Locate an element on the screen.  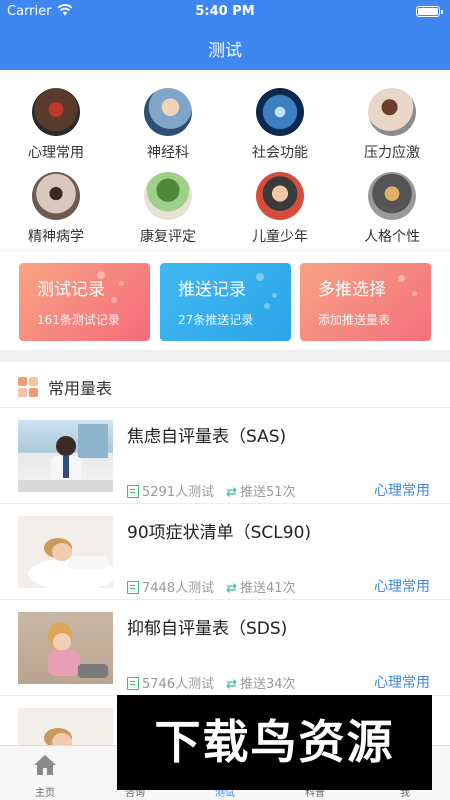
push-records-card: 推送记录 27条推送记录 is located at coordinates (225, 302).